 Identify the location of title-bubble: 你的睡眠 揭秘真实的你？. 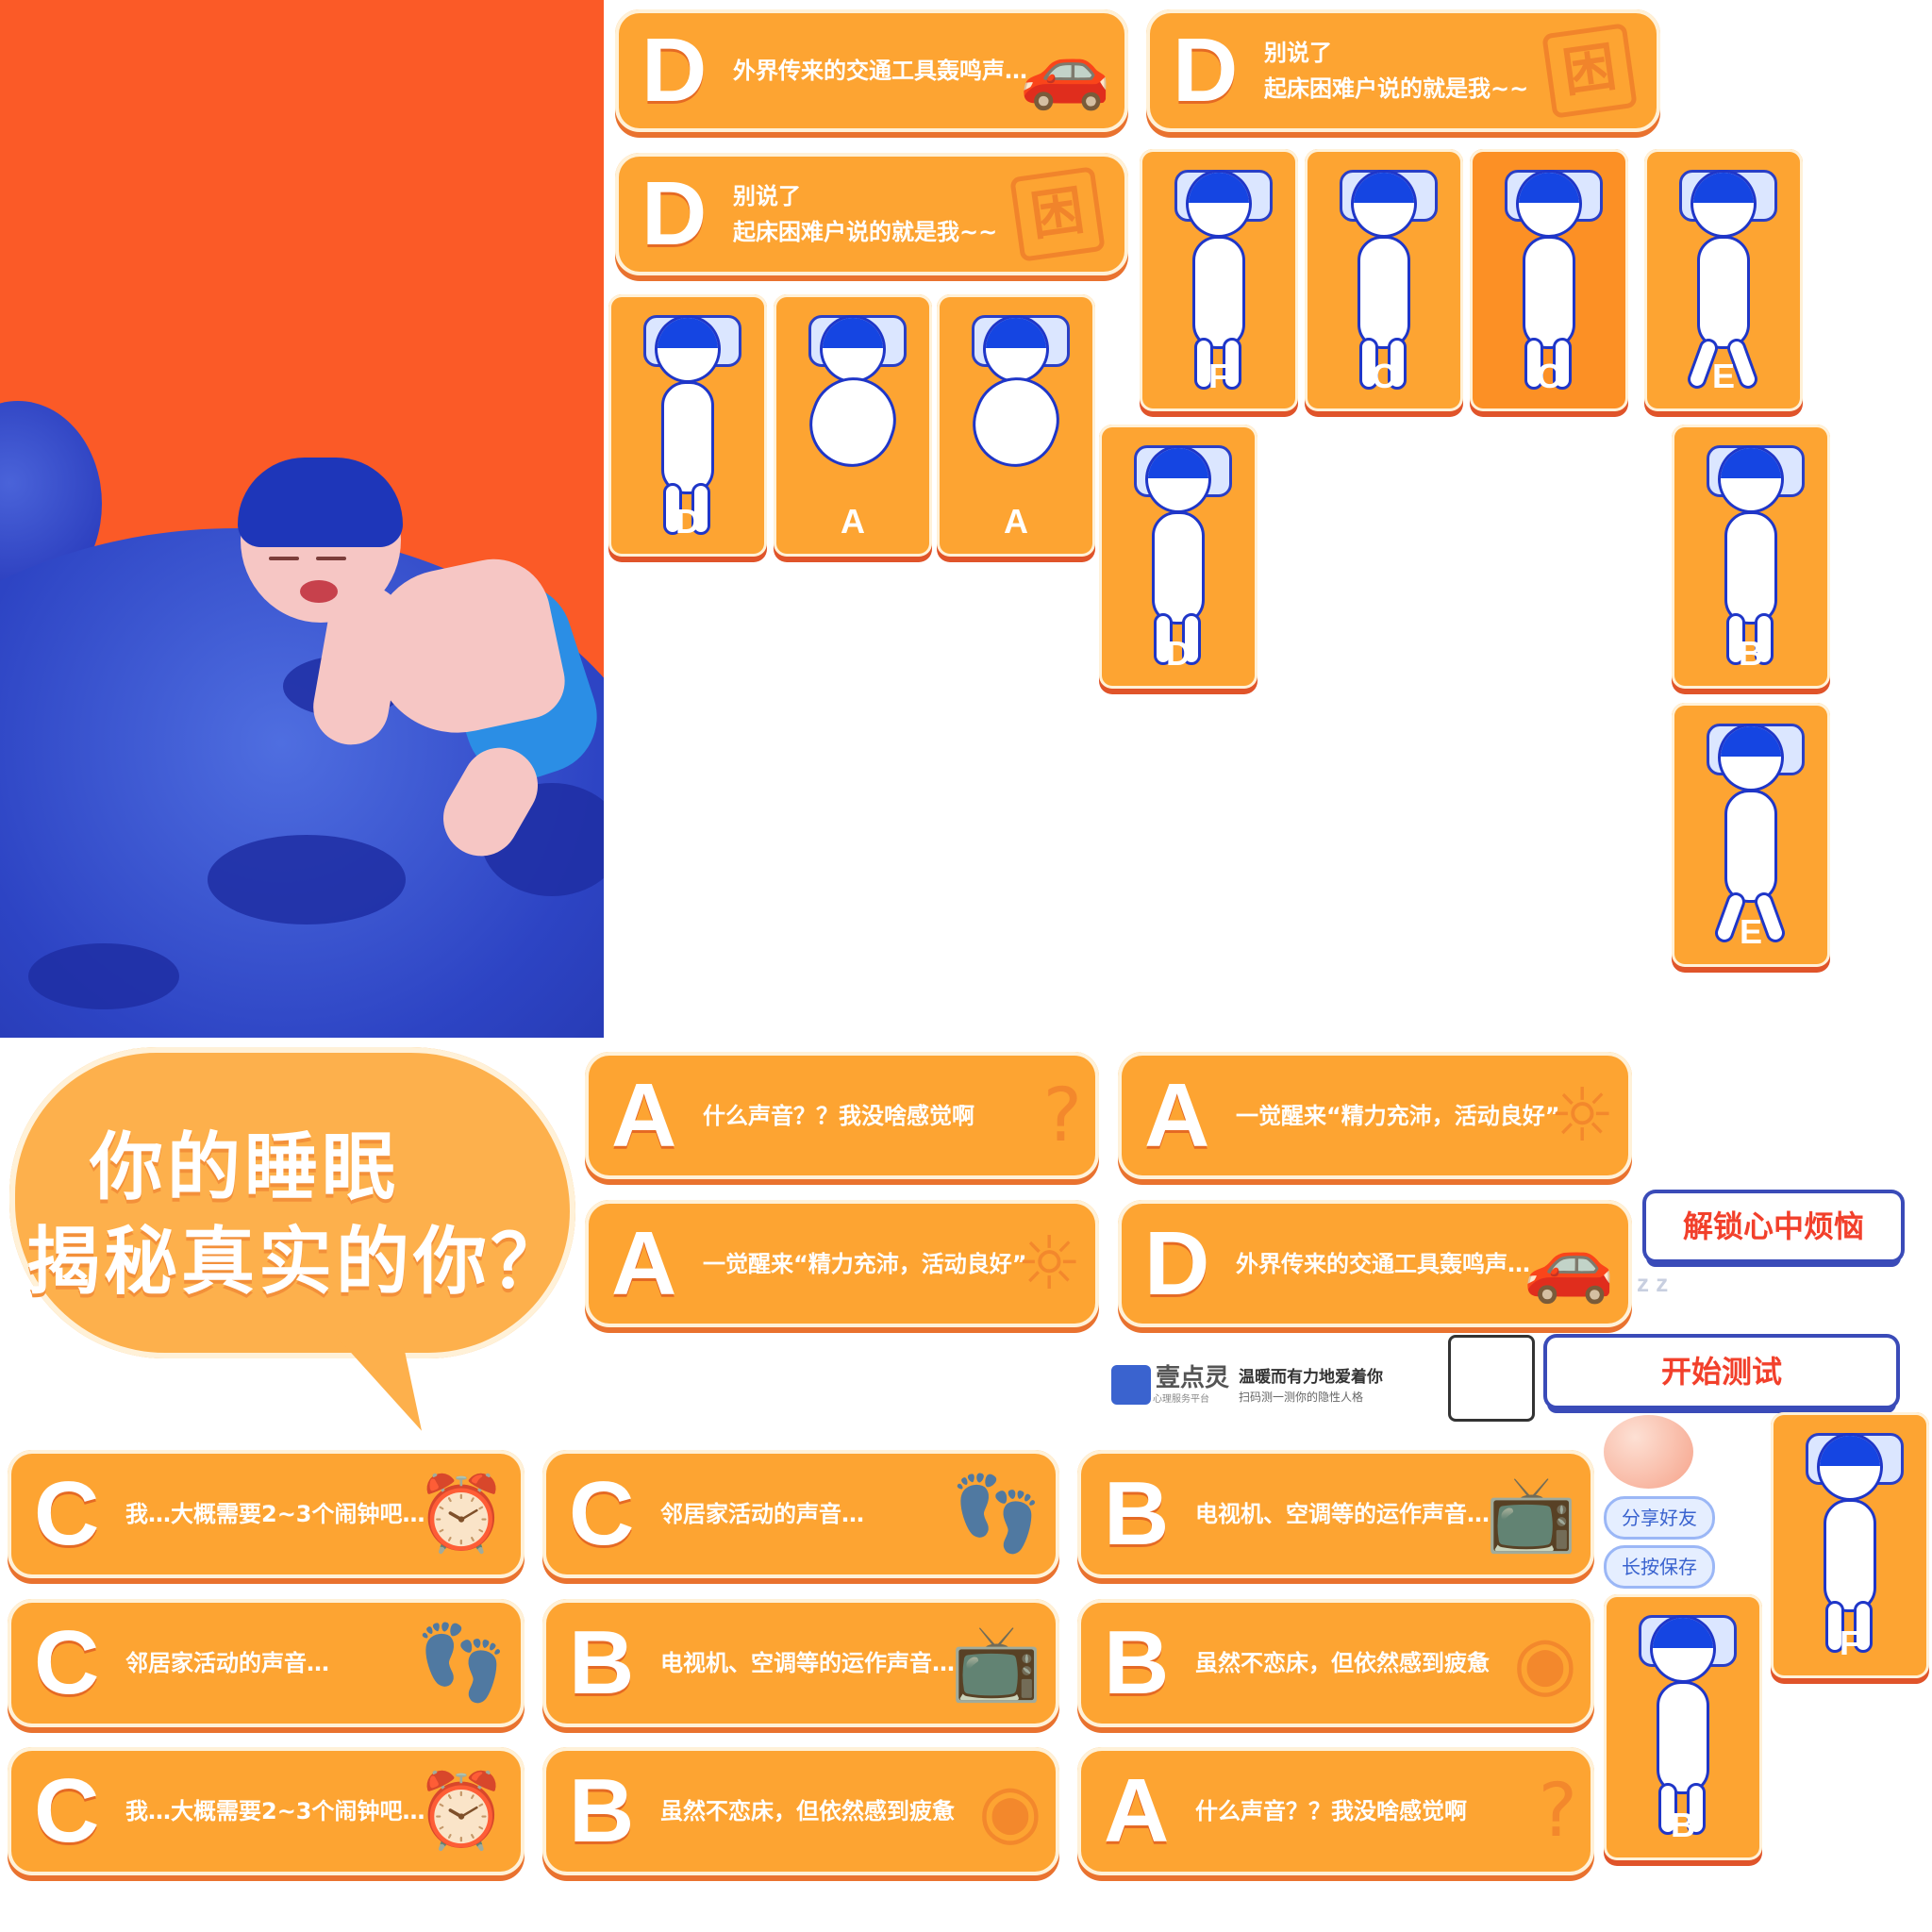
(292, 1202).